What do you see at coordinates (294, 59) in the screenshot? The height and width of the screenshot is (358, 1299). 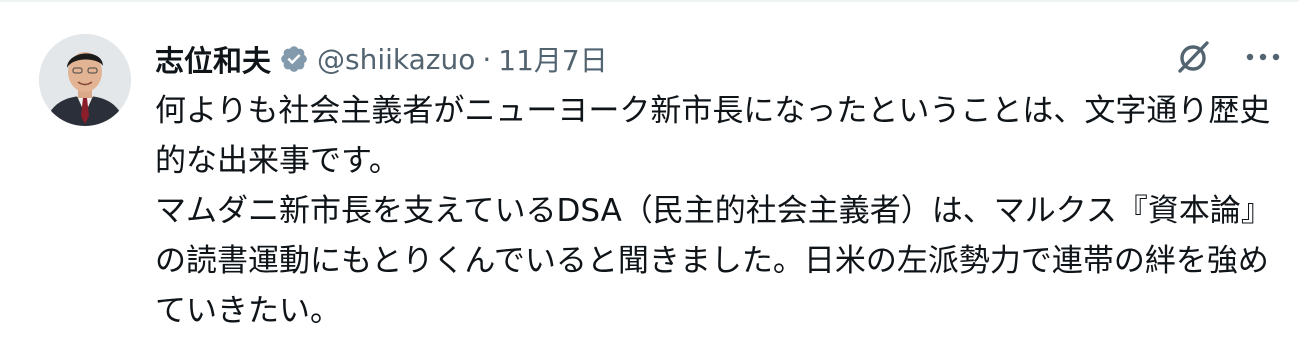 I see `verified-badge-icon` at bounding box center [294, 59].